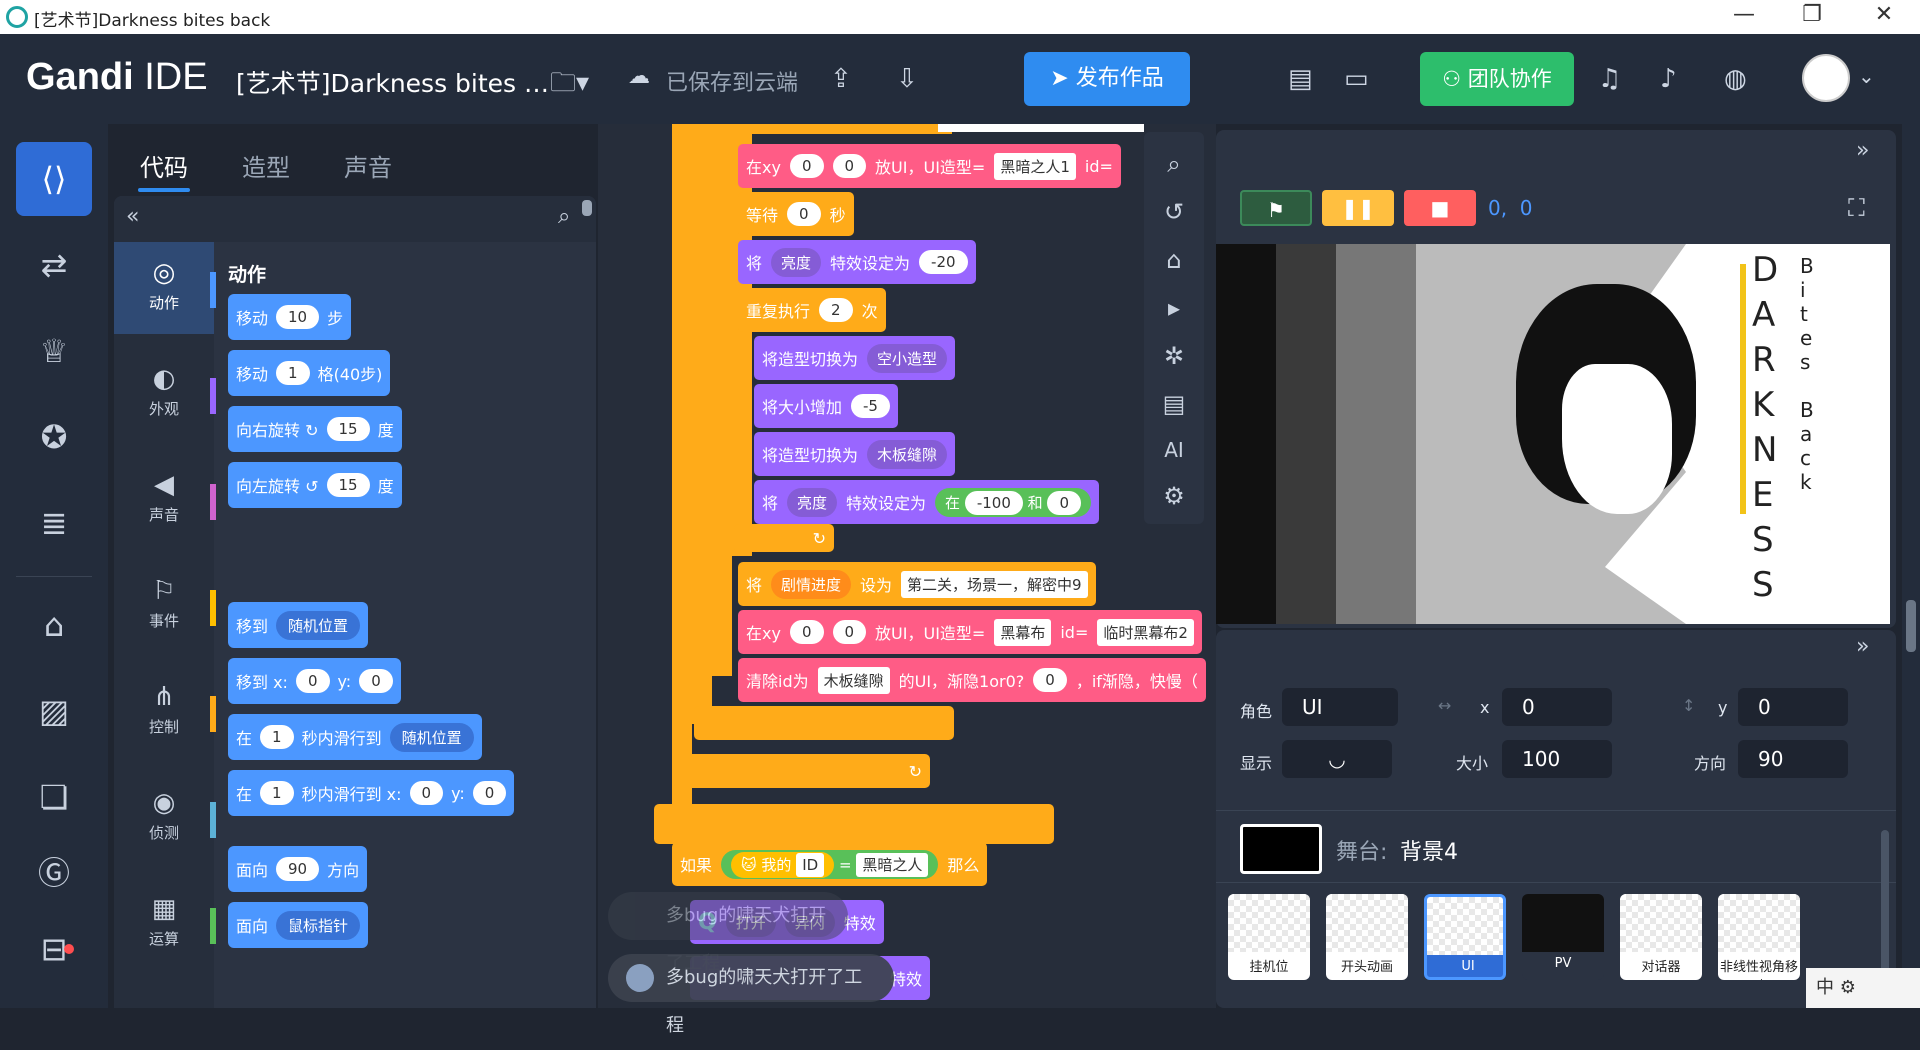 This screenshot has height=1050, width=1920. Describe the element at coordinates (970, 632) in the screenshot. I see `place-ui-block-2: 在xy 0 0 放UI，UI造型= 黑幕布 id= 临时黑幕布2` at that location.